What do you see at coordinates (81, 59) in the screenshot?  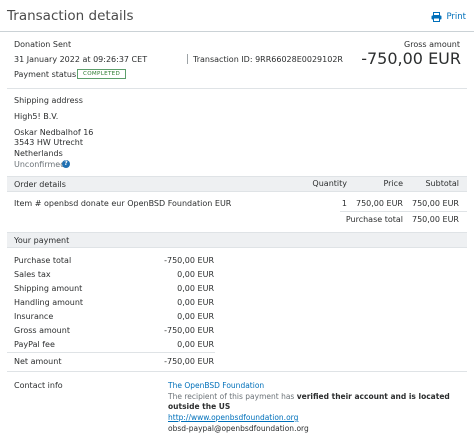 I see `transaction-date: 31 January 2022 at 09:26:37 CET` at bounding box center [81, 59].